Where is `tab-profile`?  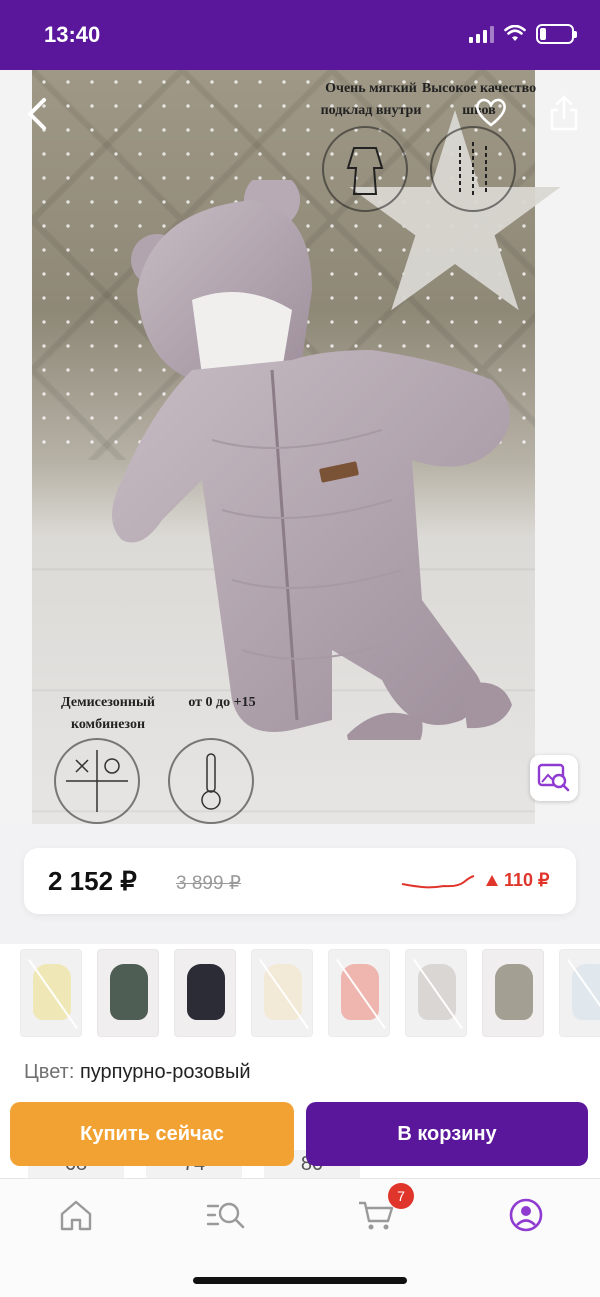
tab-profile is located at coordinates (526, 1215).